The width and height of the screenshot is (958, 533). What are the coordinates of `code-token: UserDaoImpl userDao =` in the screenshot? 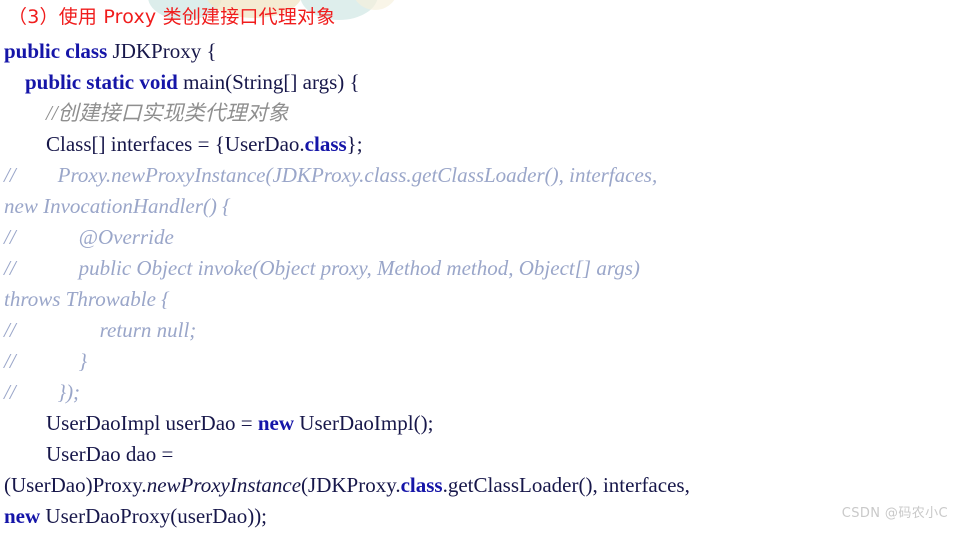 It's located at (131, 423).